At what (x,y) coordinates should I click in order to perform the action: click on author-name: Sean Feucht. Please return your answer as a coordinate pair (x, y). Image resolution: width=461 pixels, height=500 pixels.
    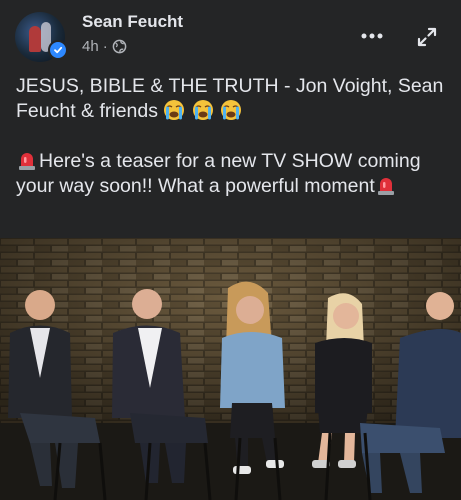
    Looking at the image, I should click on (132, 22).